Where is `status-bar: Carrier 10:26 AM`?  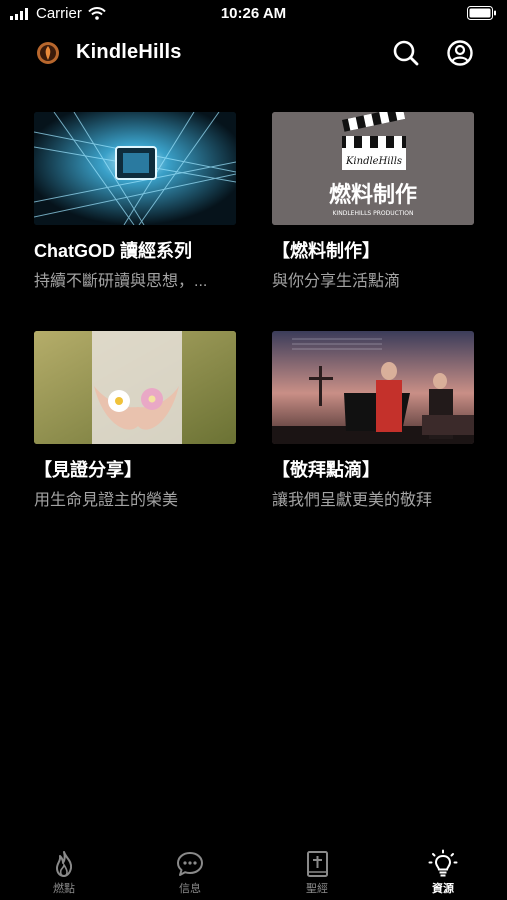 status-bar: Carrier 10:26 AM is located at coordinates (253, 14).